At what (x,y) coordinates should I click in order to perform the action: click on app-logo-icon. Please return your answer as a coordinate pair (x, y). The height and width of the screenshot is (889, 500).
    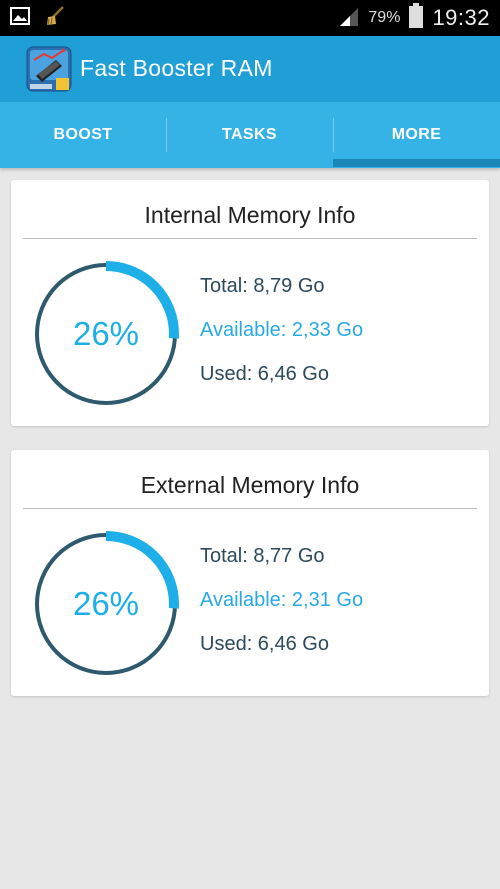
    Looking at the image, I should click on (49, 69).